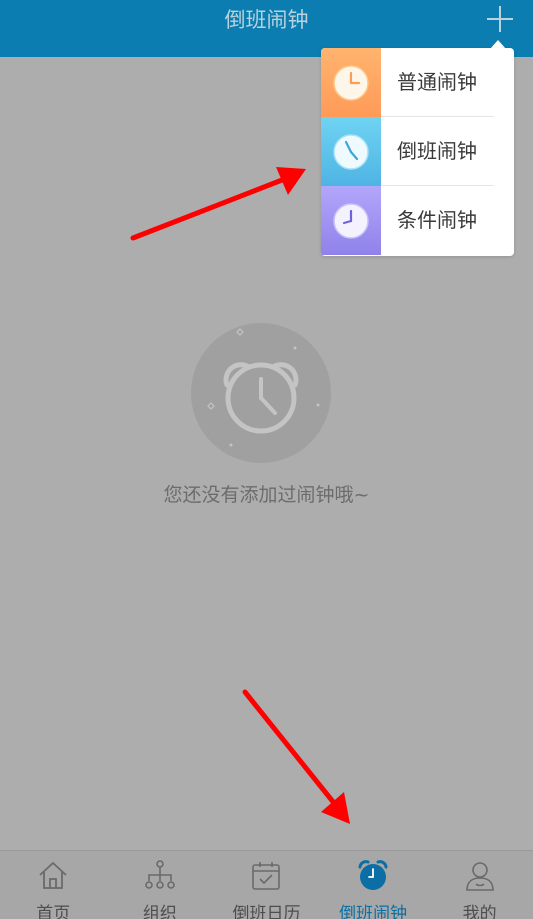 This screenshot has height=919, width=533. What do you see at coordinates (479, 876) in the screenshot?
I see `user-icon` at bounding box center [479, 876].